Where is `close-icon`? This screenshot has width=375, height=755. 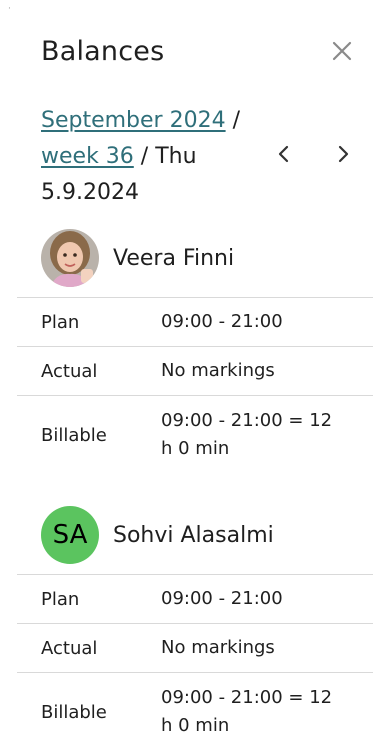
close-icon is located at coordinates (342, 51).